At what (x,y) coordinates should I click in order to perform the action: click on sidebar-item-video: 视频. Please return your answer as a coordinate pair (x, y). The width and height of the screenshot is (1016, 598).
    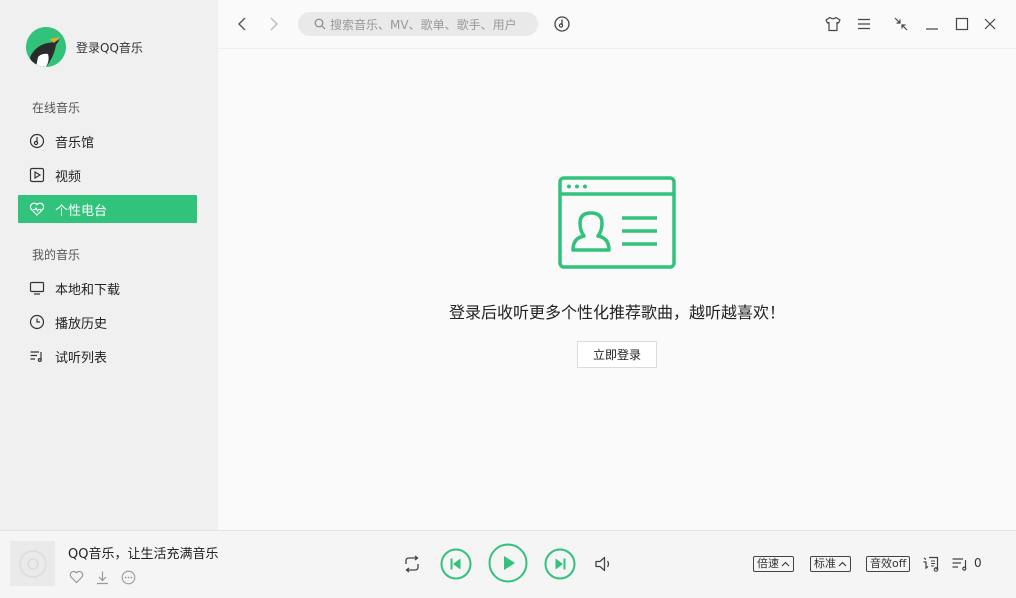
    Looking at the image, I should click on (107, 175).